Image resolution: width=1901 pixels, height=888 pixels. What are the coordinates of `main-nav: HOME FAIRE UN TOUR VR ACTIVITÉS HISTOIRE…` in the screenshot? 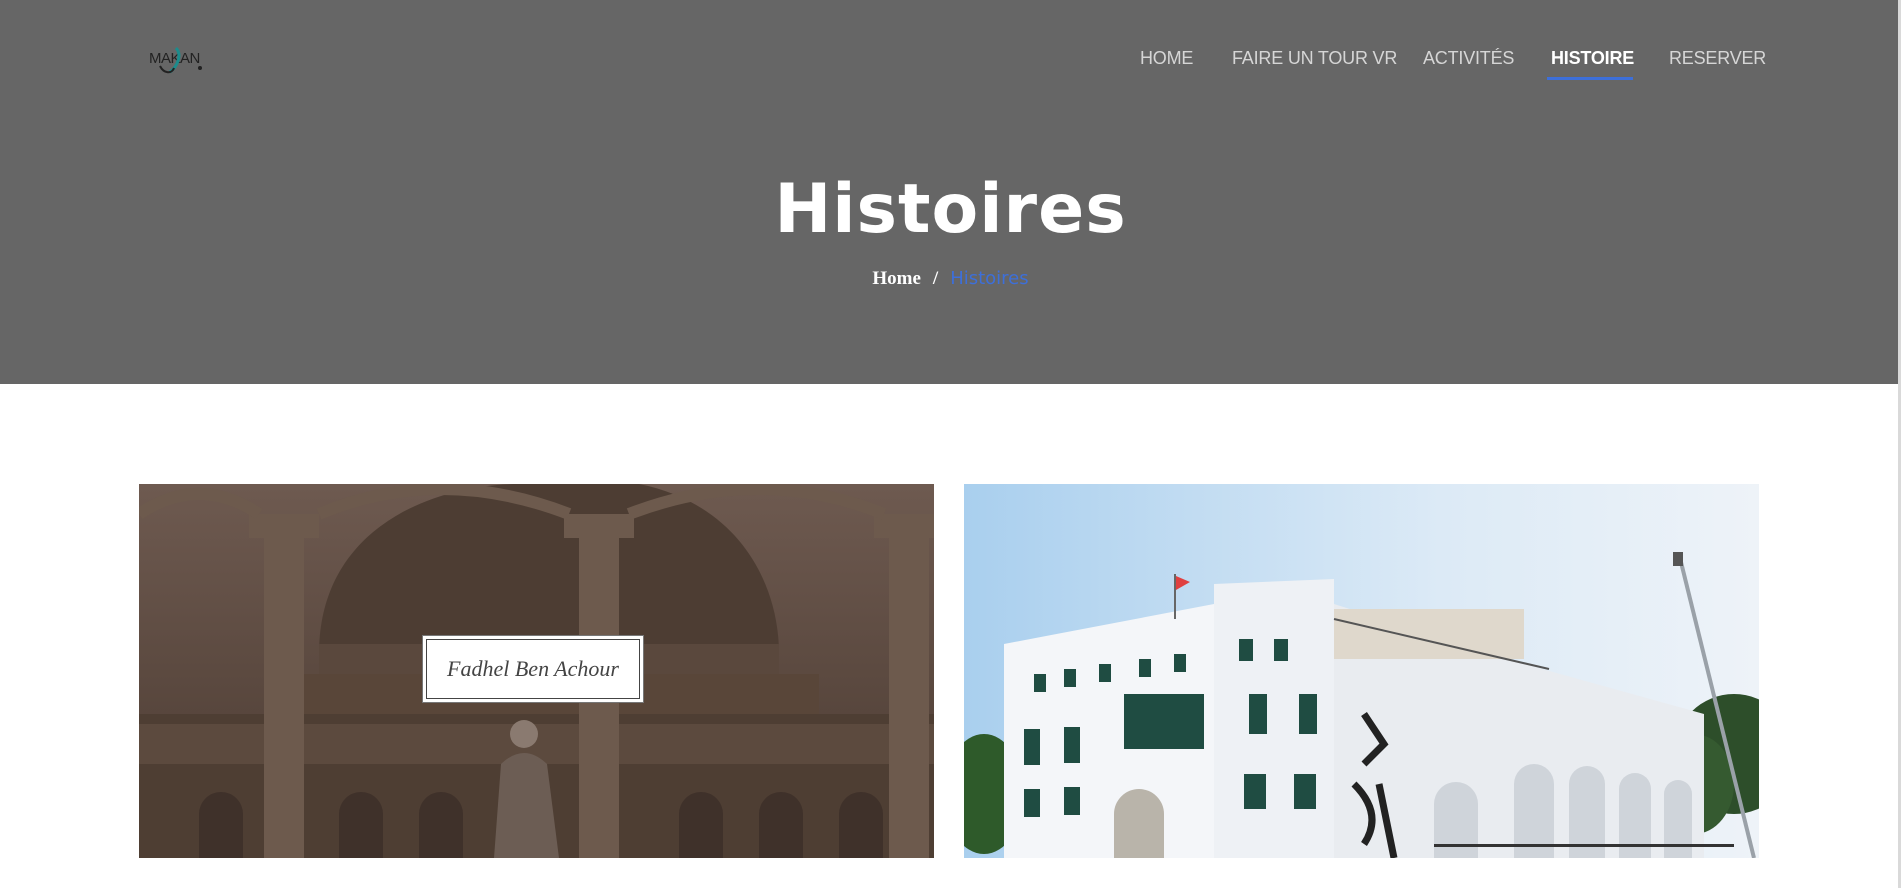 It's located at (1450, 66).